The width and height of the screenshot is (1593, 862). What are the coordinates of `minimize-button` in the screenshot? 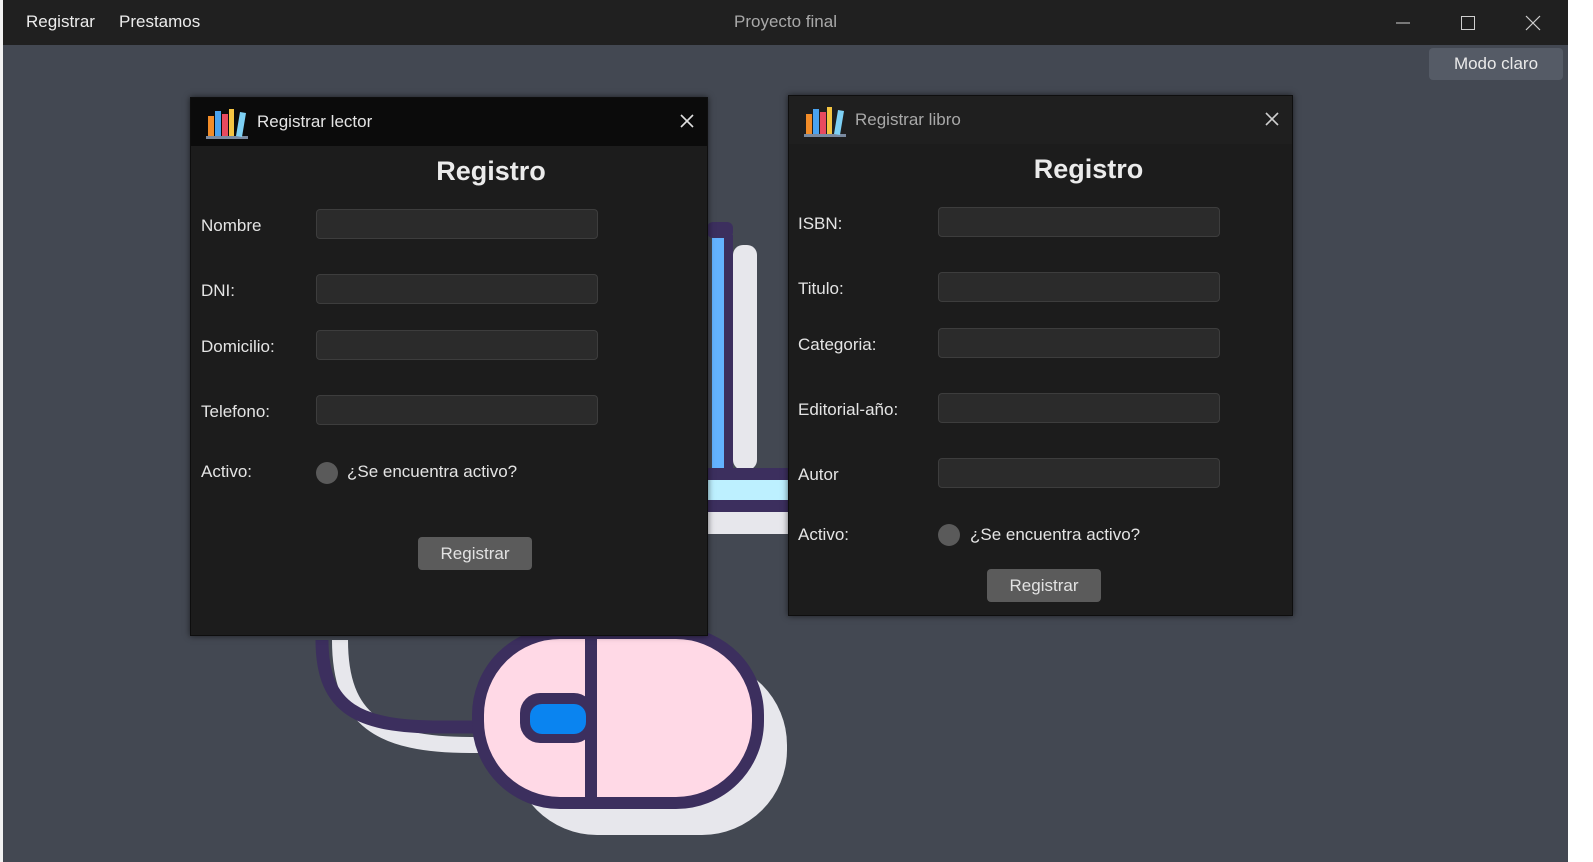 It's located at (1403, 22).